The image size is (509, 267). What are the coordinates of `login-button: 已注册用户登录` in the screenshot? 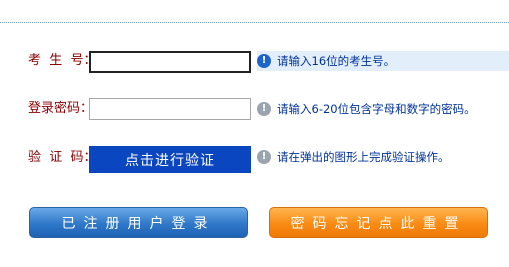 It's located at (138, 222).